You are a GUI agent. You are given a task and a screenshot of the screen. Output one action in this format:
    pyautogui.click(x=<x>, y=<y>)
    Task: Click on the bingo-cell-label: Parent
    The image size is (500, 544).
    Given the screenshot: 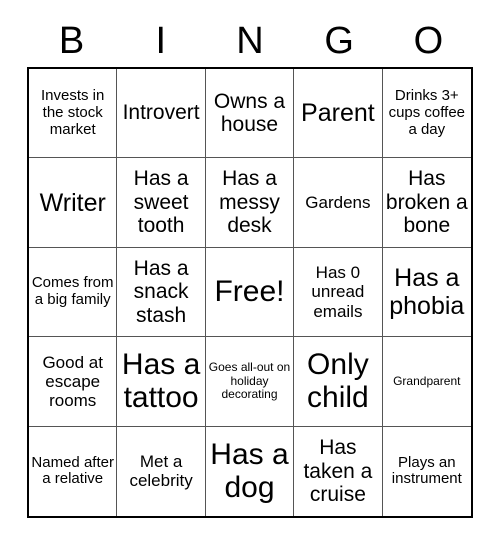 What is the action you would take?
    pyautogui.click(x=338, y=113)
    